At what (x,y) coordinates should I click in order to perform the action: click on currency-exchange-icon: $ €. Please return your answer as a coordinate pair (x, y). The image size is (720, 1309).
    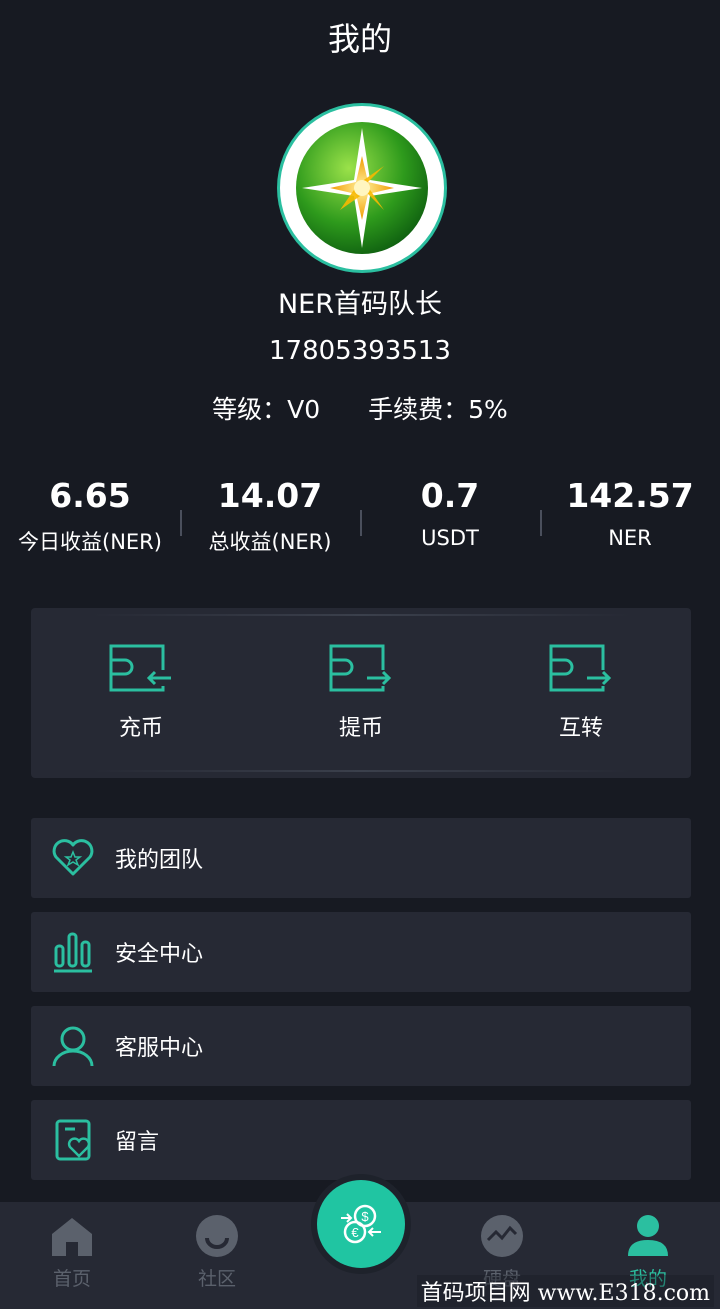
    Looking at the image, I should click on (361, 1224).